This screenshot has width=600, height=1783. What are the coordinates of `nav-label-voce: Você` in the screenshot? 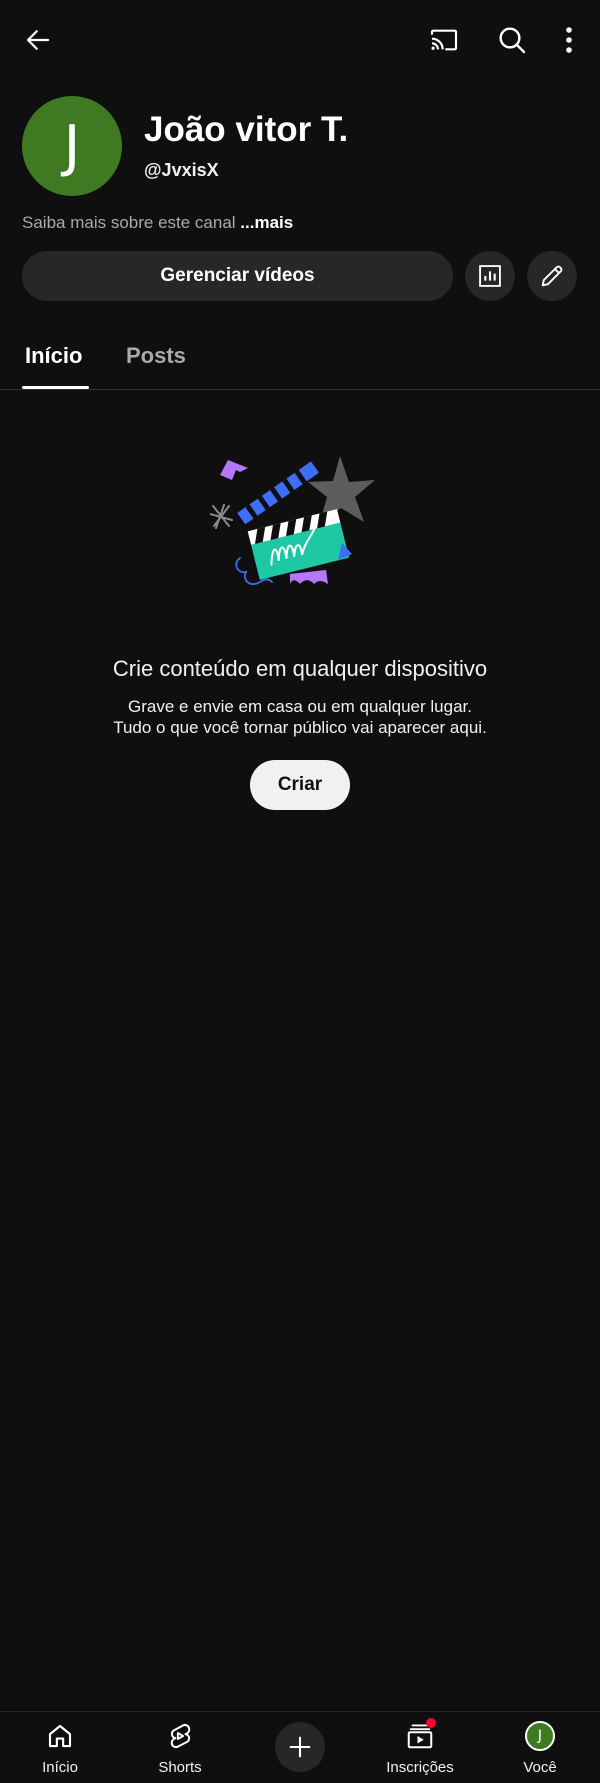 It's located at (540, 1767).